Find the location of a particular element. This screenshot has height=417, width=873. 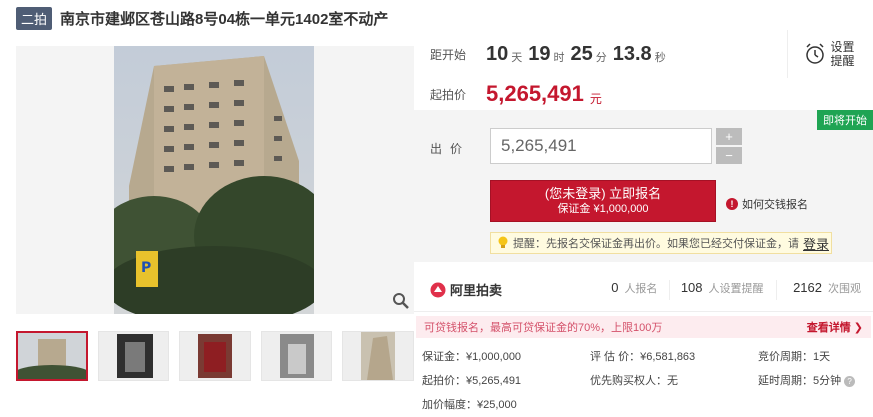

status-badge: 即将开始 is located at coordinates (845, 120).